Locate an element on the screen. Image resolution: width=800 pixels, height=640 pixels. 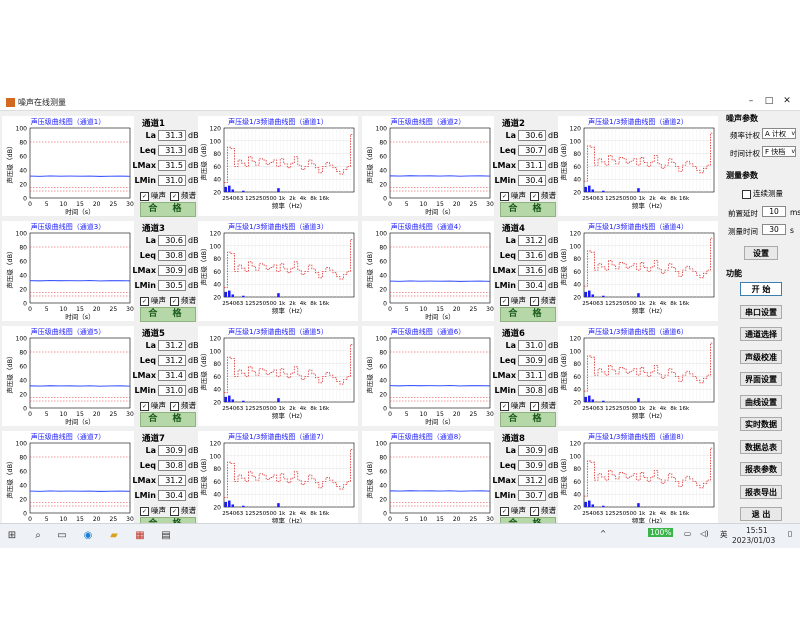
function-button-6: 曲线设置 is located at coordinates (761, 401).